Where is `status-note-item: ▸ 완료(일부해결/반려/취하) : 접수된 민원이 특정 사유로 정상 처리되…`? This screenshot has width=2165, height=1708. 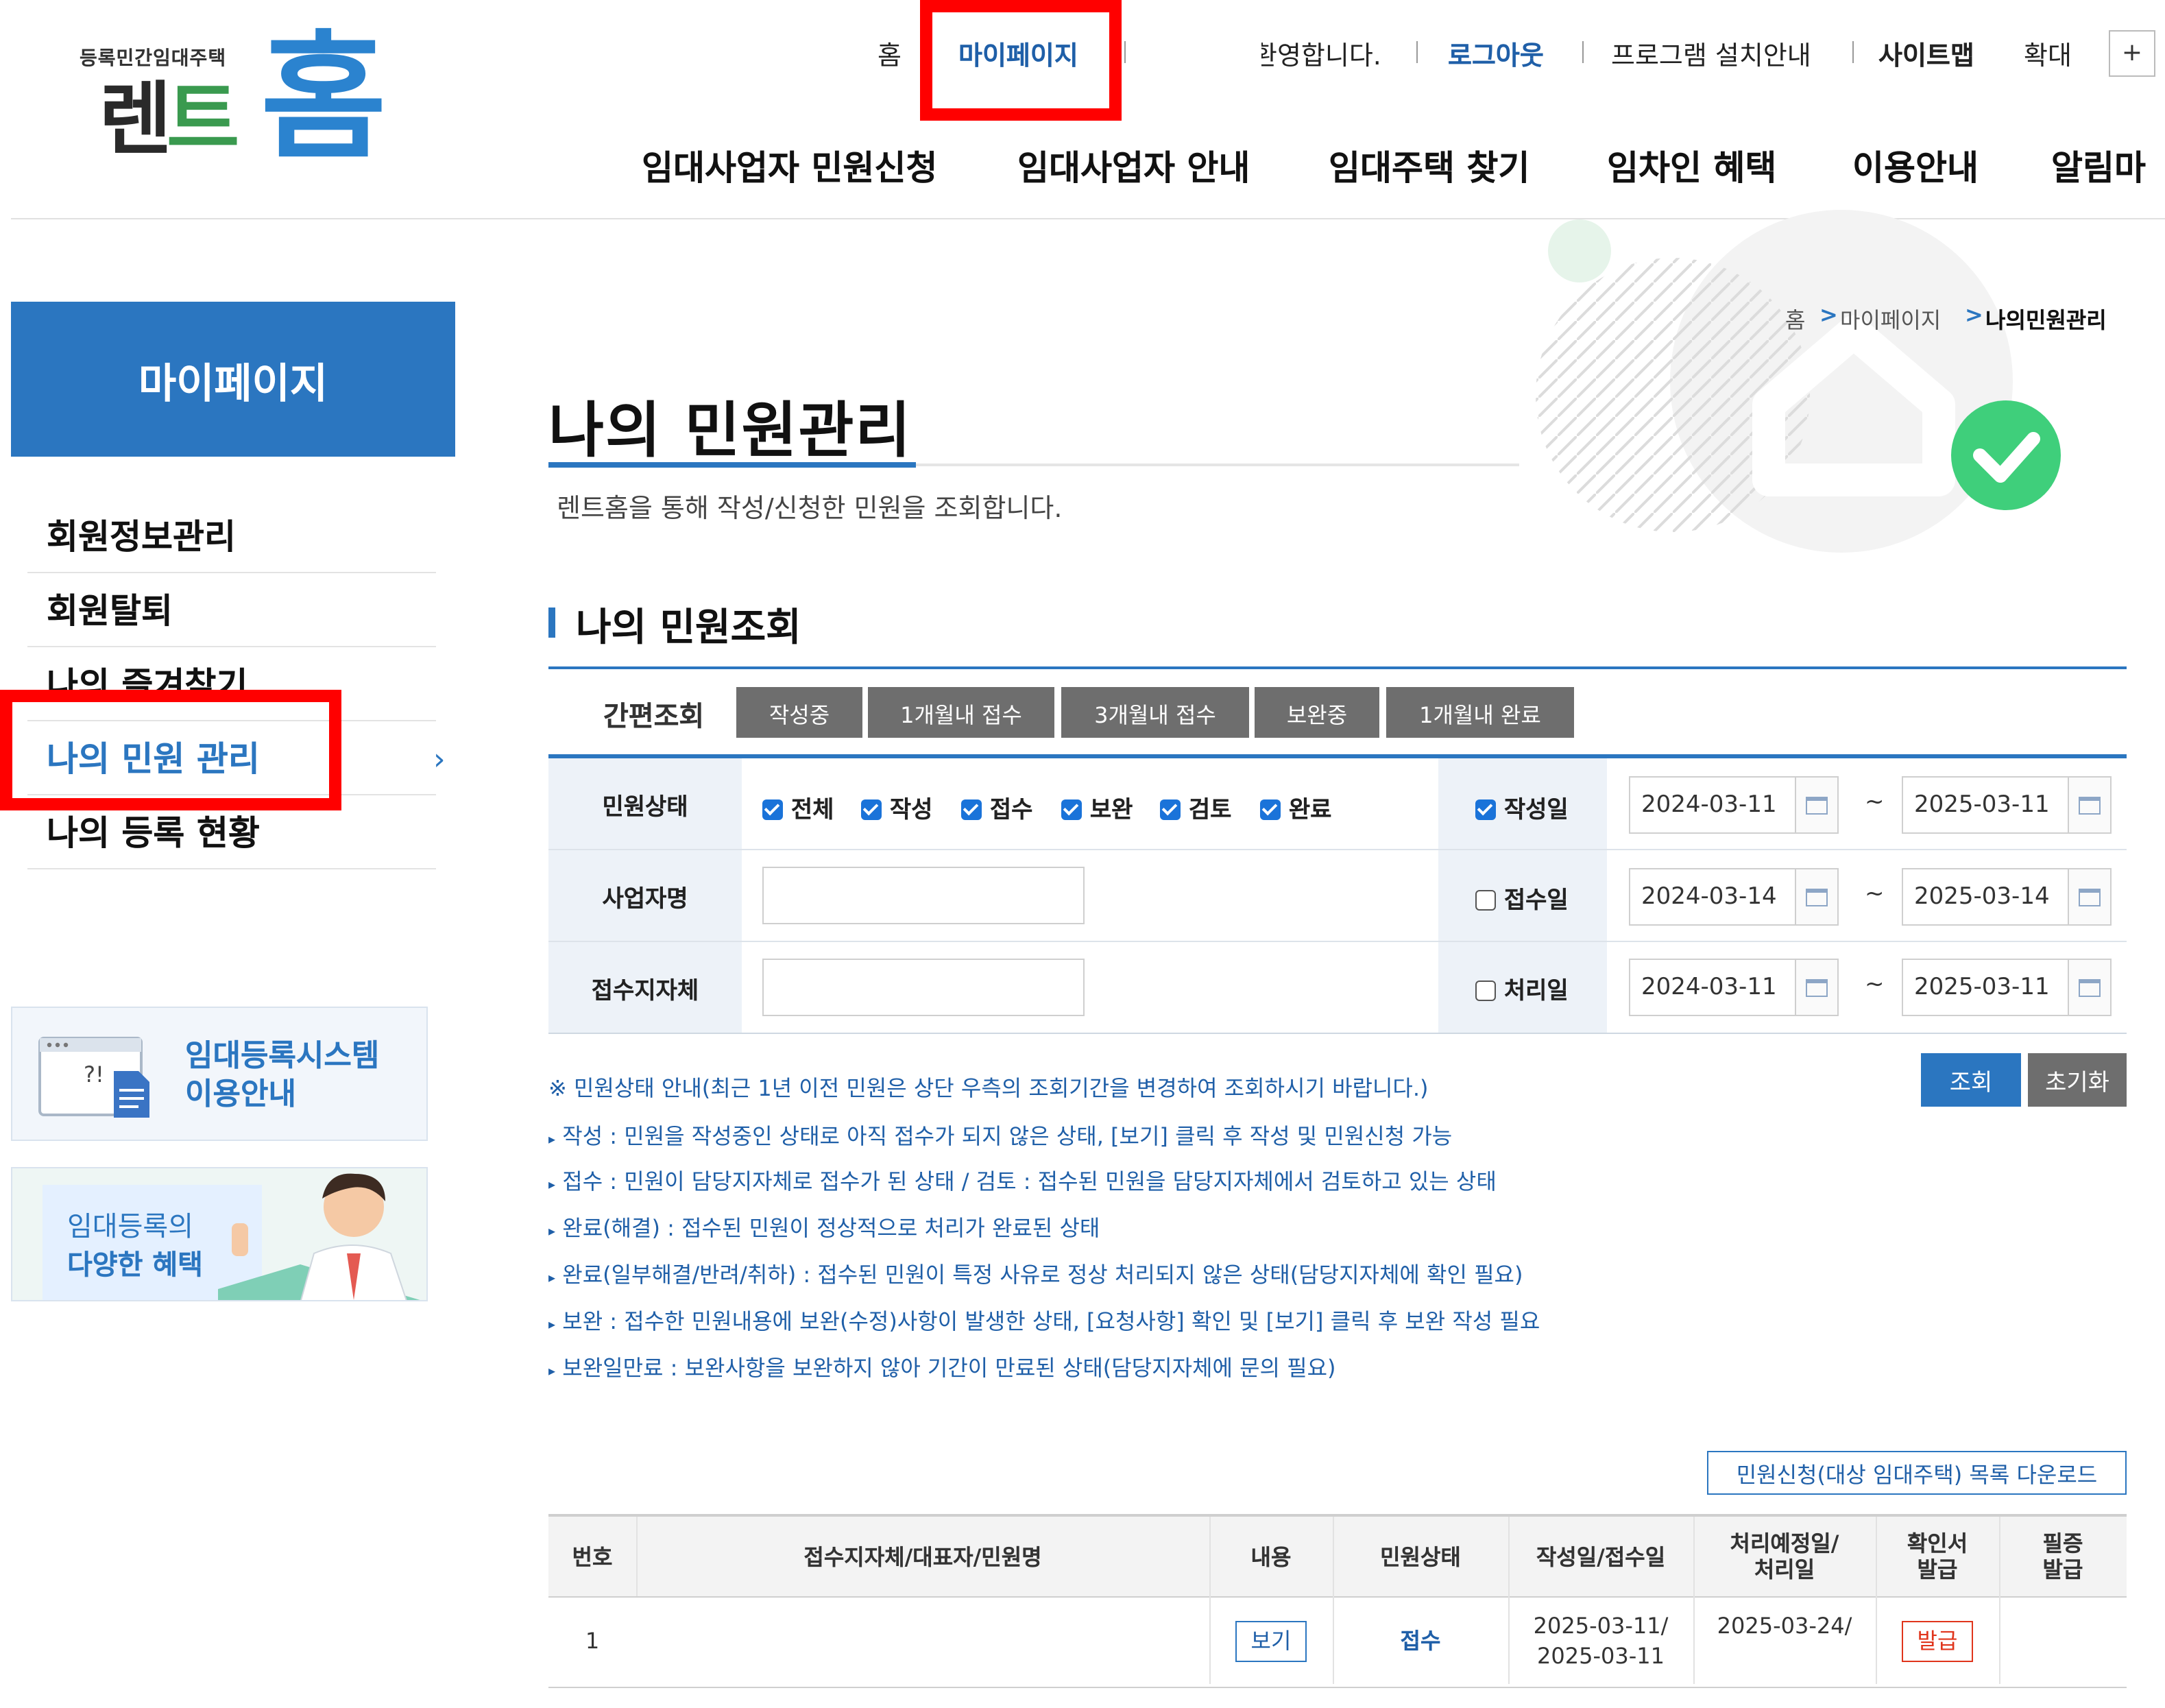
status-note-item: ▸ 완료(일부해결/반려/취하) : 접수된 민원이 특정 사유로 정상 처리되… is located at coordinates (1035, 1272).